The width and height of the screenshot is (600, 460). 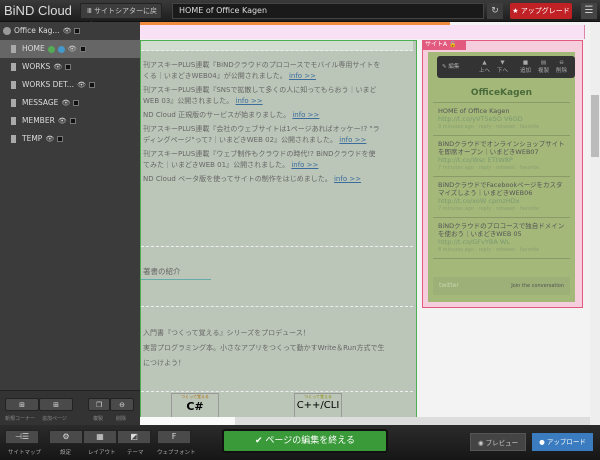 I want to click on refresh-icon: ↻, so click(x=495, y=11).